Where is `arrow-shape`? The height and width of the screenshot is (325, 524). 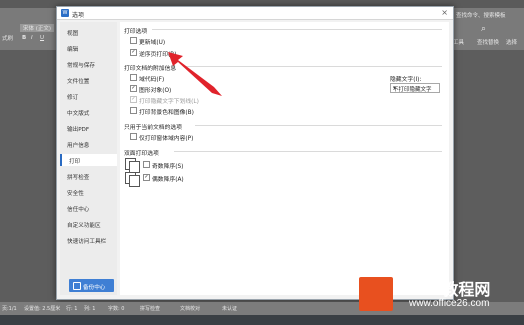
arrow-shape is located at coordinates (195, 74).